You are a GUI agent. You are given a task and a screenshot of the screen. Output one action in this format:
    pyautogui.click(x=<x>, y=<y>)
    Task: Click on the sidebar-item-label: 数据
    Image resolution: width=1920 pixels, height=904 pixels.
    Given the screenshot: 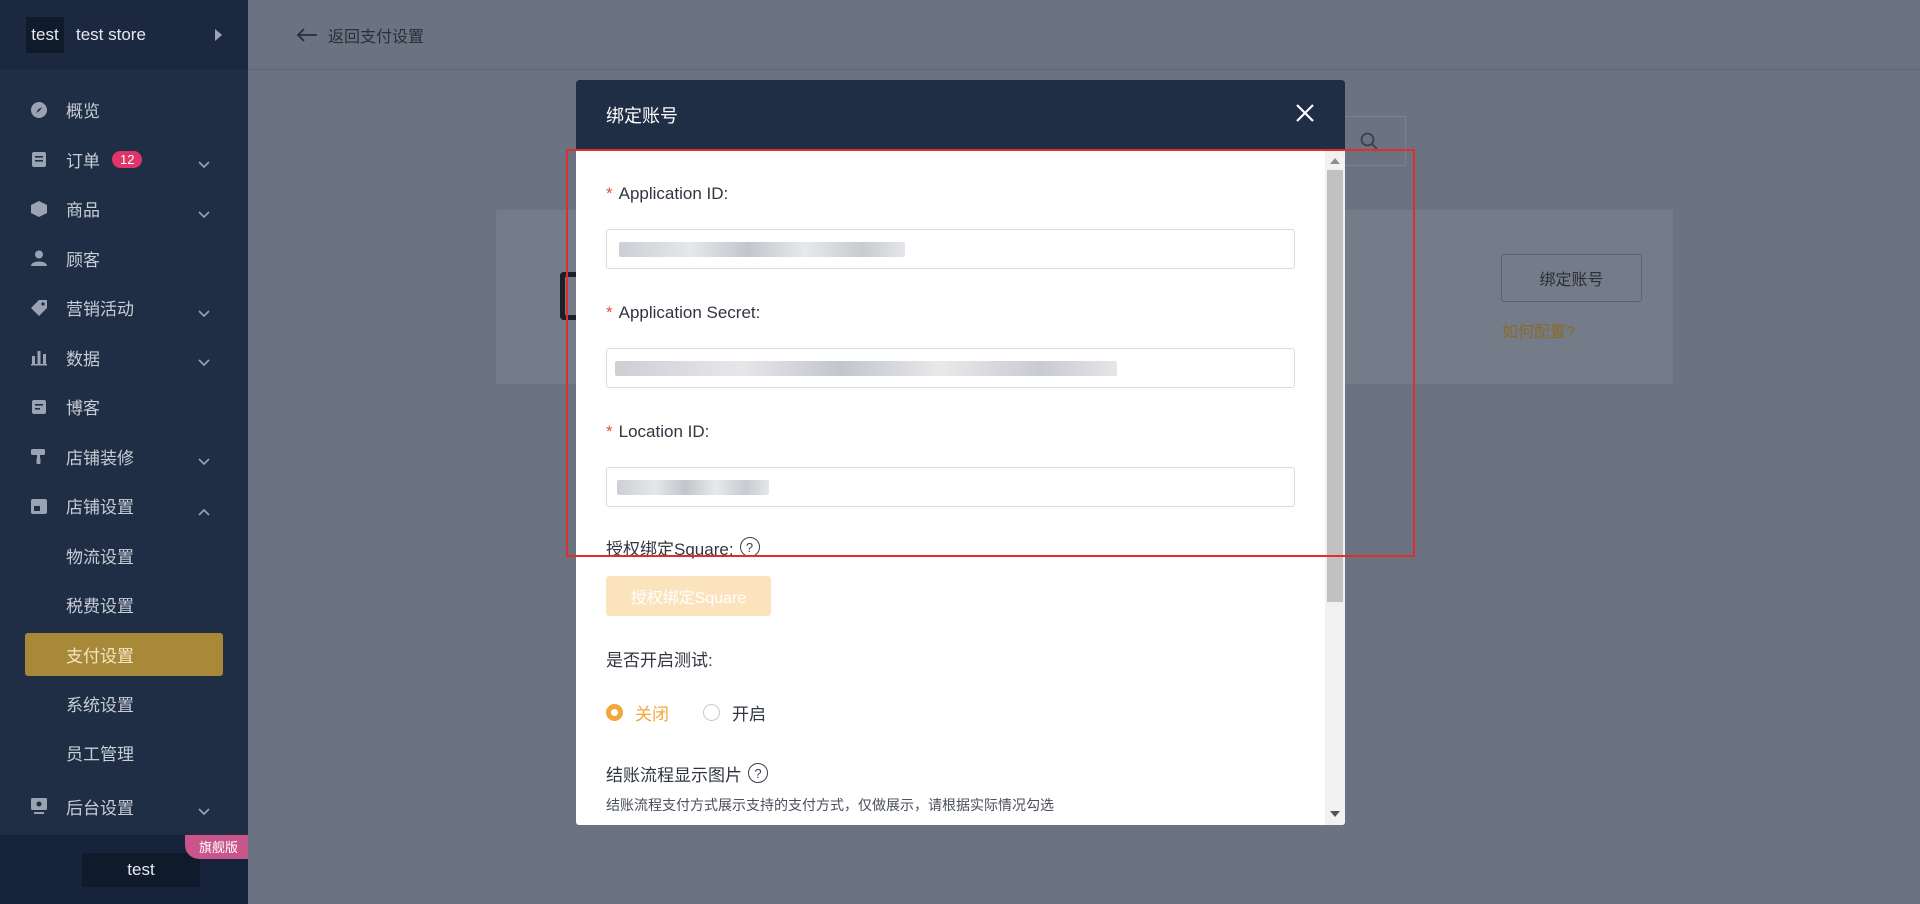 What is the action you would take?
    pyautogui.click(x=83, y=359)
    